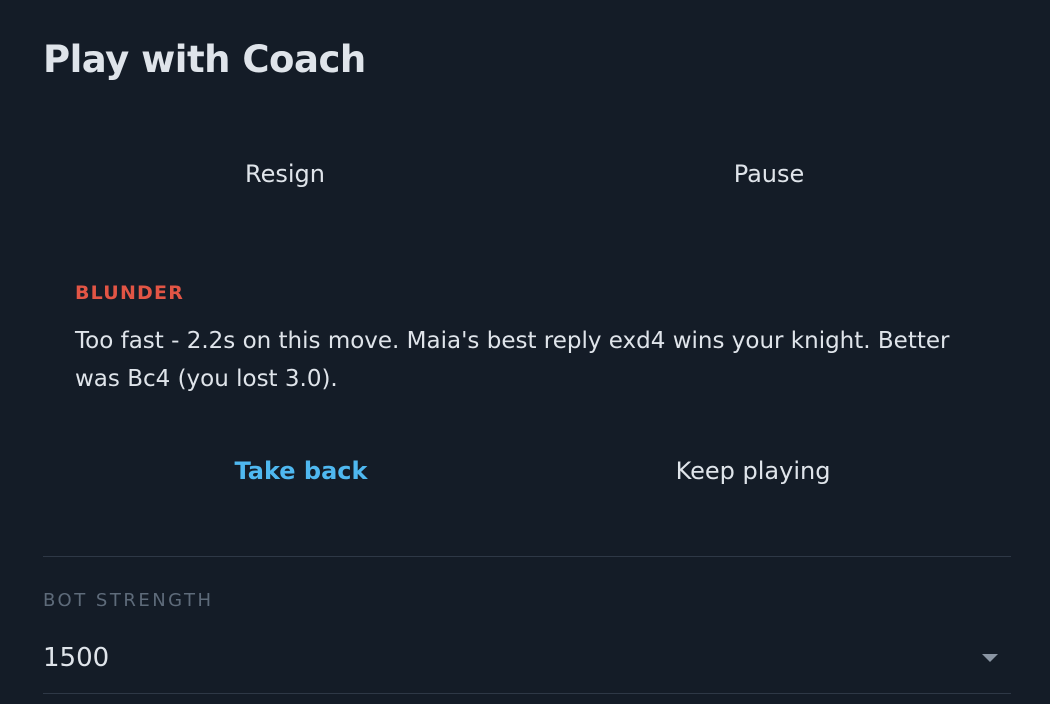 The image size is (1050, 704). What do you see at coordinates (128, 600) in the screenshot?
I see `bot-strength-label: BOT STRENGTH` at bounding box center [128, 600].